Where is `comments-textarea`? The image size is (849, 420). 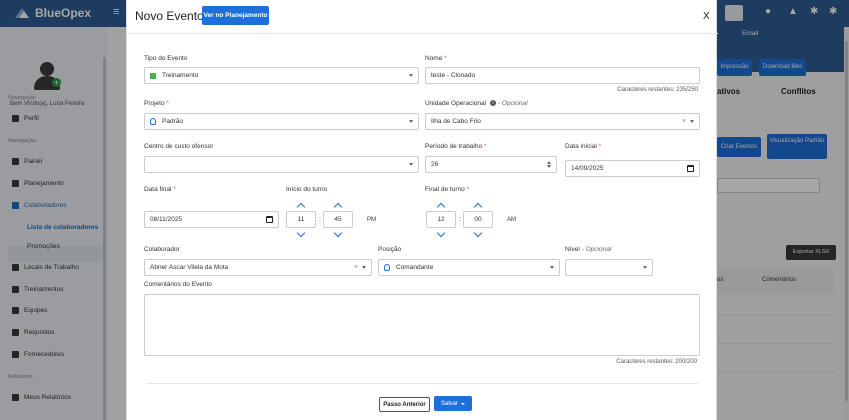
comments-textarea is located at coordinates (422, 325).